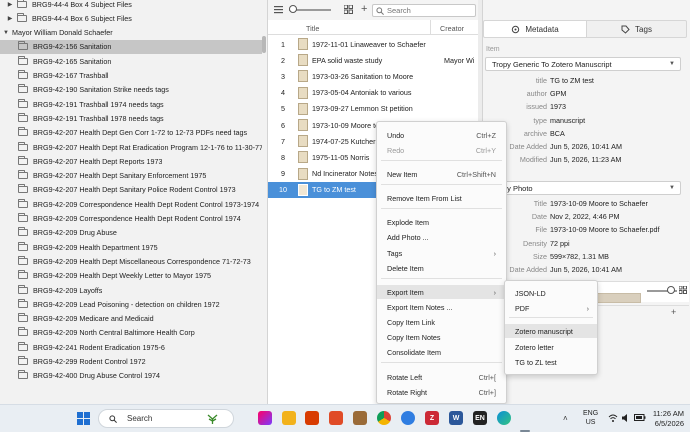 This screenshot has width=690, height=432. Describe the element at coordinates (441, 174) in the screenshot. I see `menu-item: New Item Ctrl+Shift+N` at that location.